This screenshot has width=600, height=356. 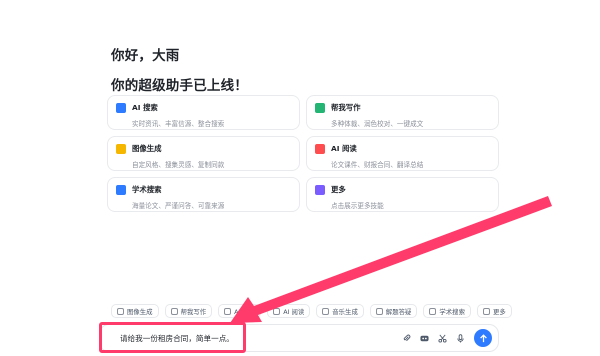 I want to click on card-image-gen: 图像生成 自定风格、搜集灵感、复制同款, so click(x=203, y=153).